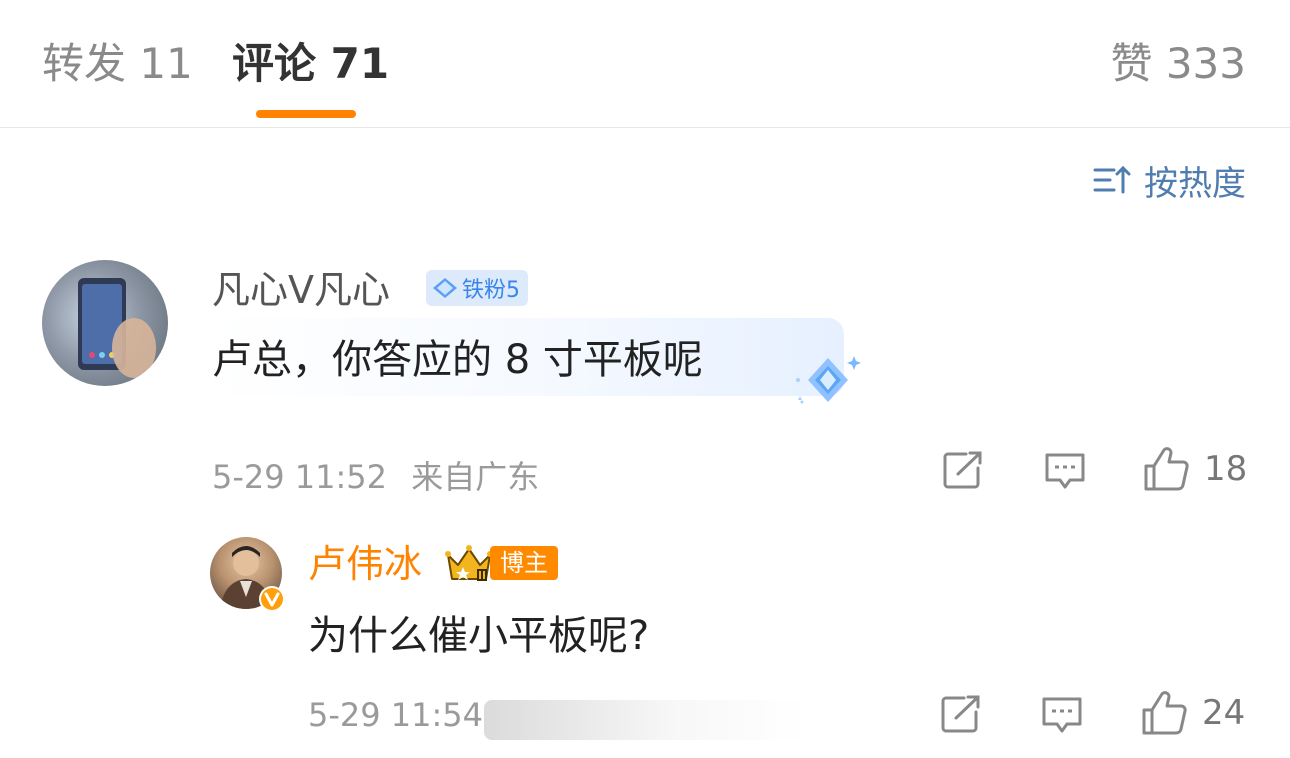 Image resolution: width=1290 pixels, height=758 pixels. I want to click on crown-icon, so click(469, 563).